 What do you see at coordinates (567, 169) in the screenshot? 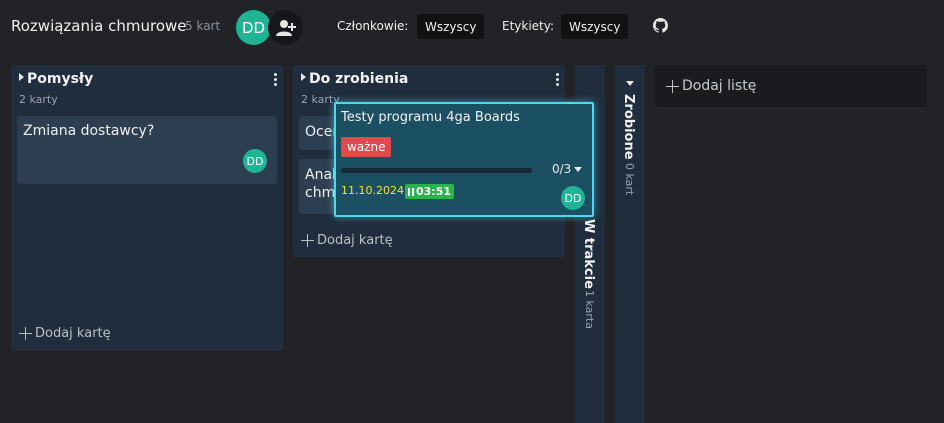
I see `checklist-toggle: 0/3` at bounding box center [567, 169].